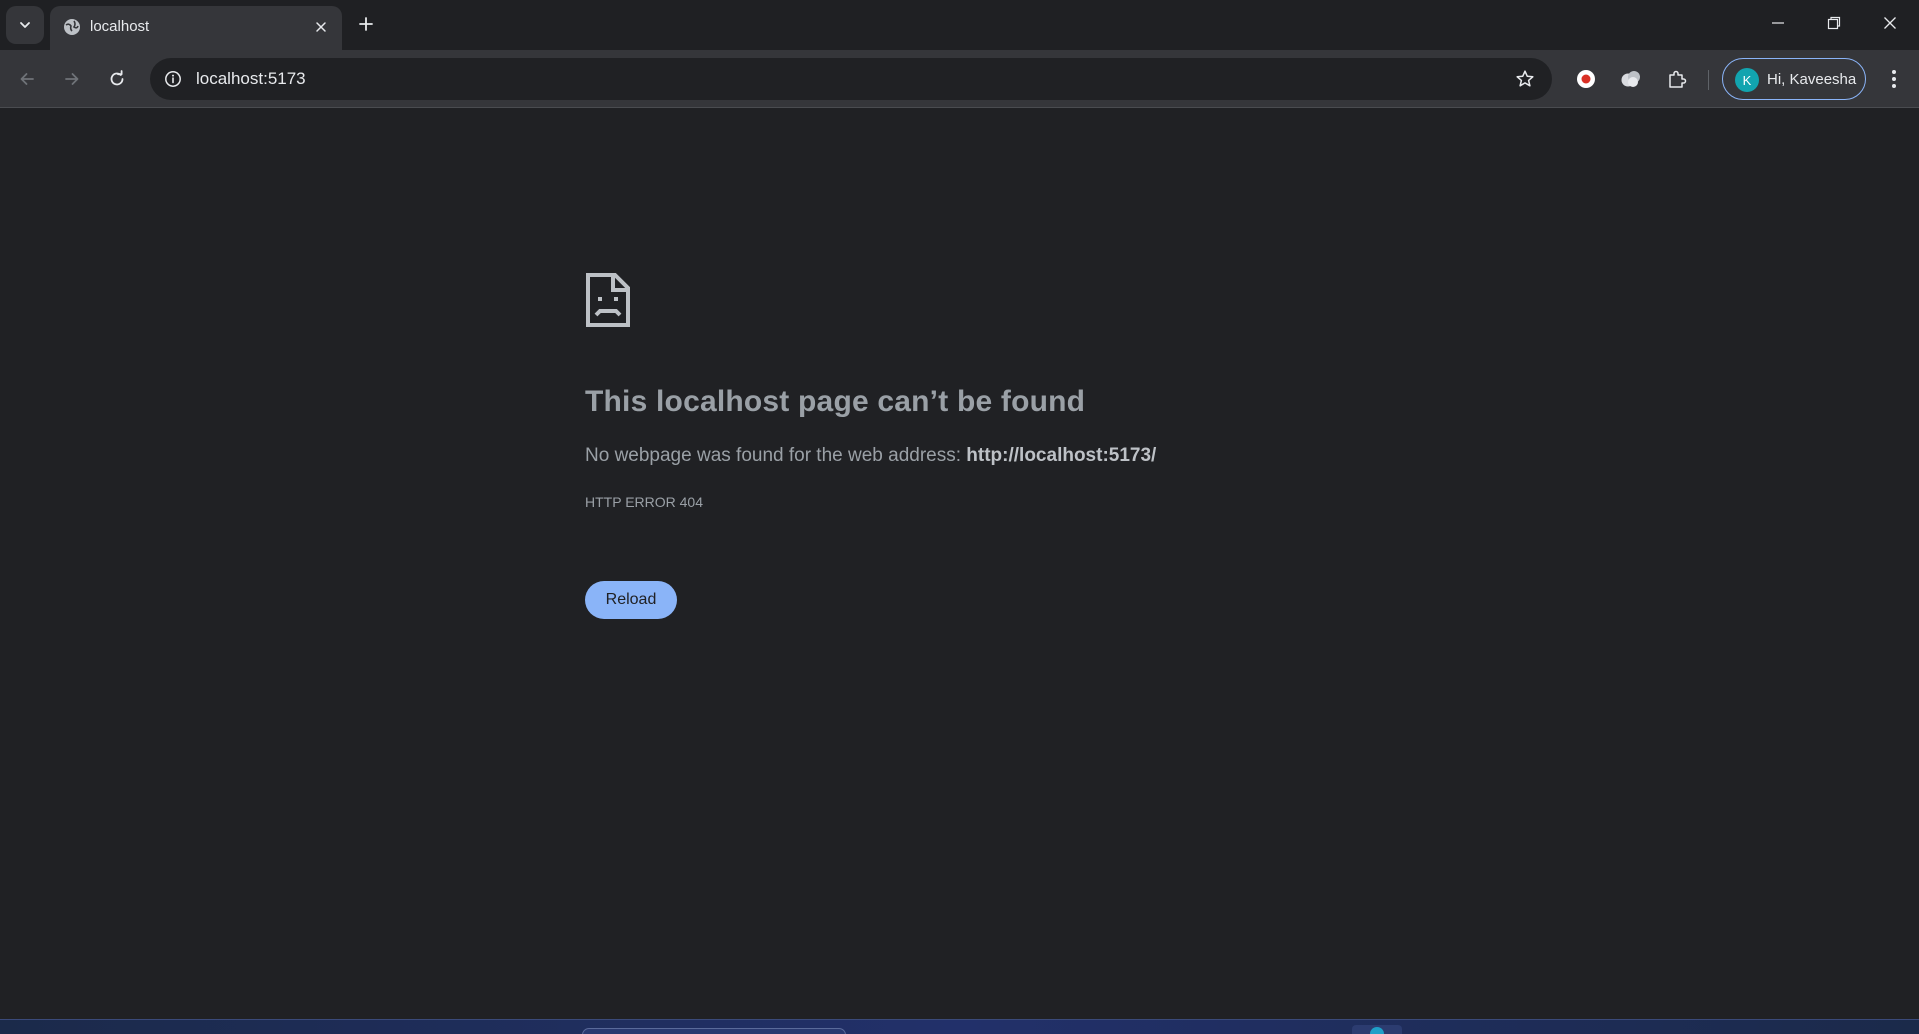 This screenshot has width=1919, height=1034. I want to click on reload-button, so click(117, 79).